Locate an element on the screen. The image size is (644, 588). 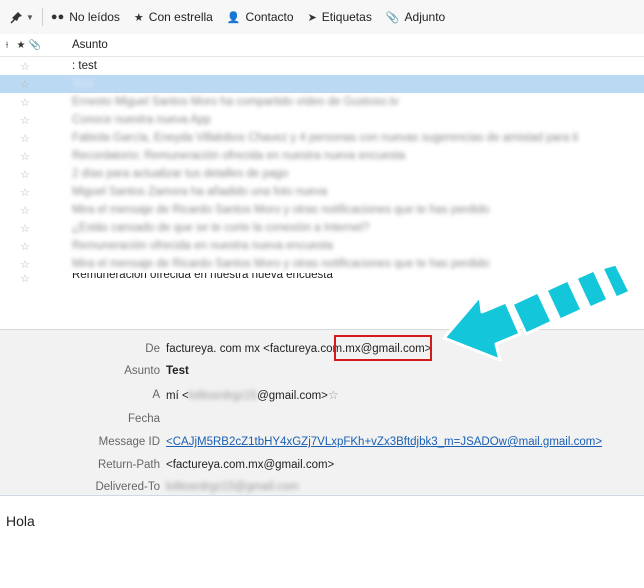
header-date-label: Fecha is located at coordinates (144, 419).